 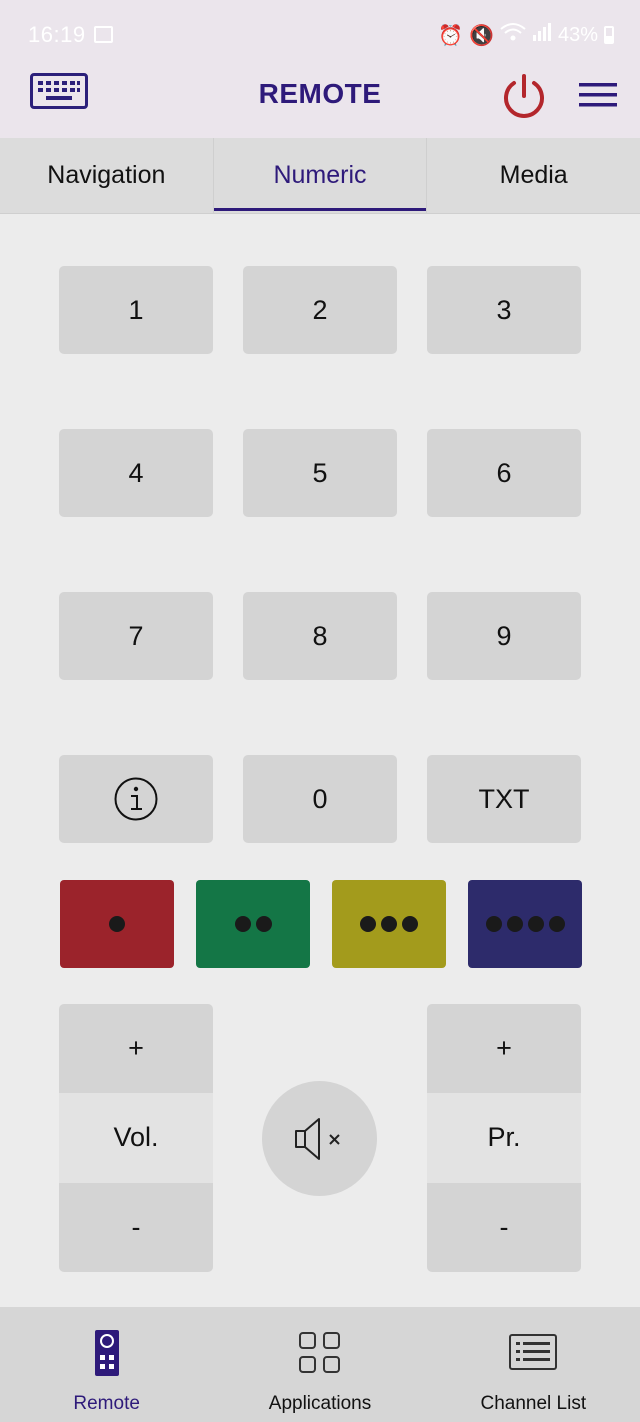 I want to click on remote-icon, so click(x=106, y=1353).